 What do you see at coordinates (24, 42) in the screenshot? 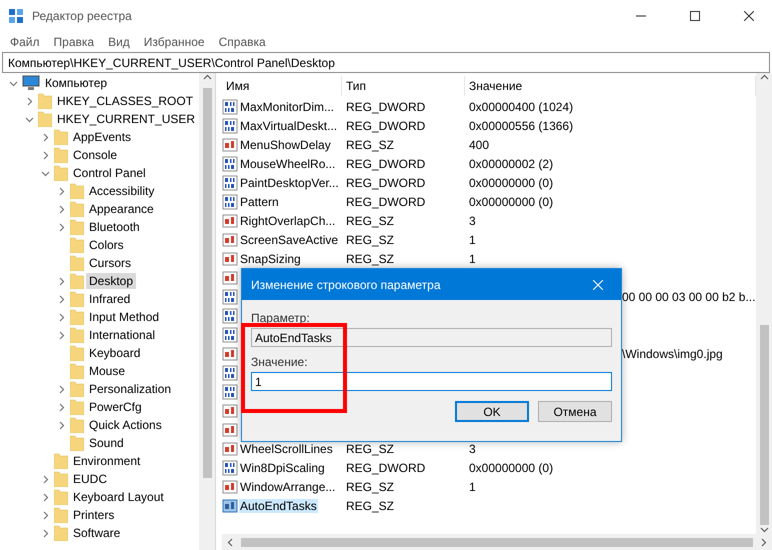
I see `menu-item: Файл` at bounding box center [24, 42].